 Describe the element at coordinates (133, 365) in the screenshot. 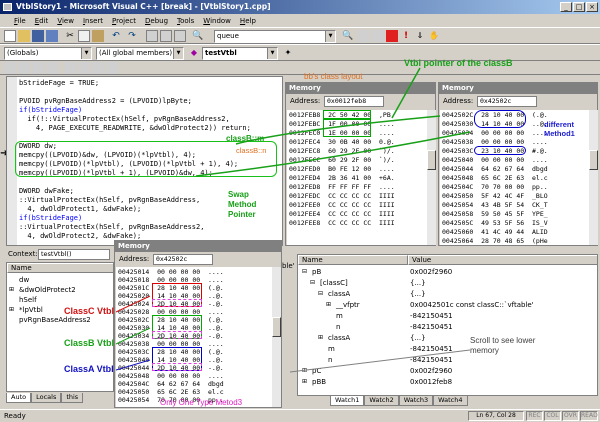

I see `arrow-classa` at that location.